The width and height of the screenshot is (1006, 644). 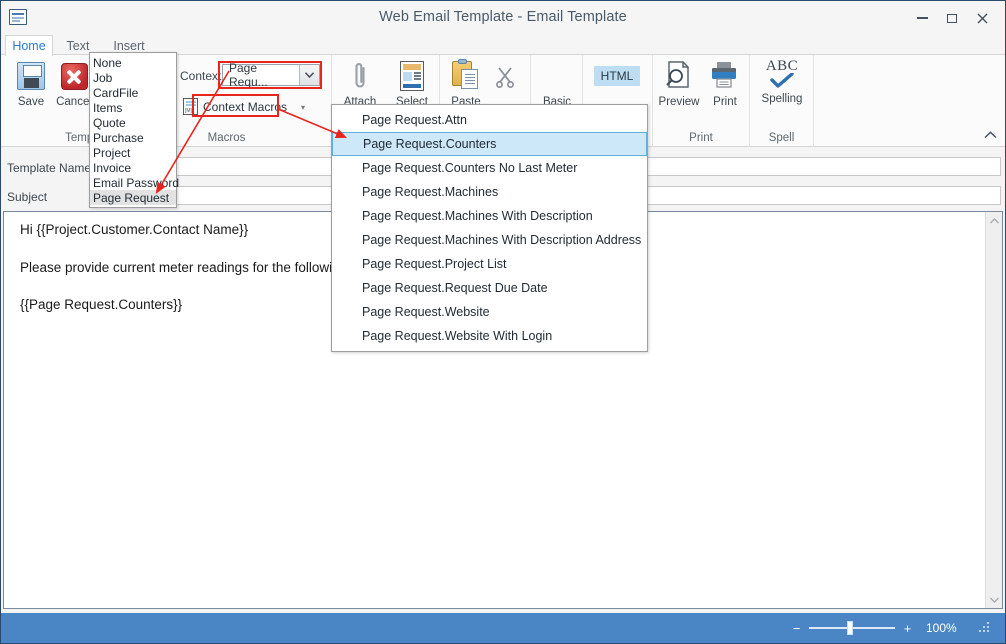 What do you see at coordinates (133, 122) in the screenshot?
I see `context-menu-item-quote: Quote` at bounding box center [133, 122].